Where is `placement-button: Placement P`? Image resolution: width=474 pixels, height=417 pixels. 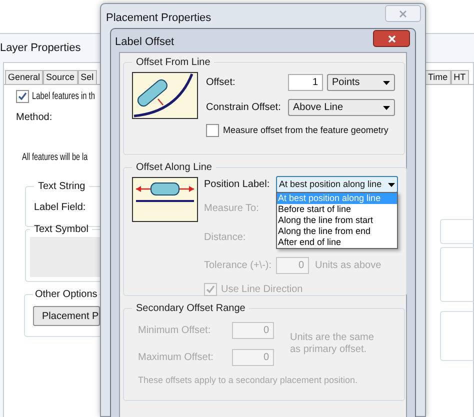
placement-button: Placement P is located at coordinates (66, 316).